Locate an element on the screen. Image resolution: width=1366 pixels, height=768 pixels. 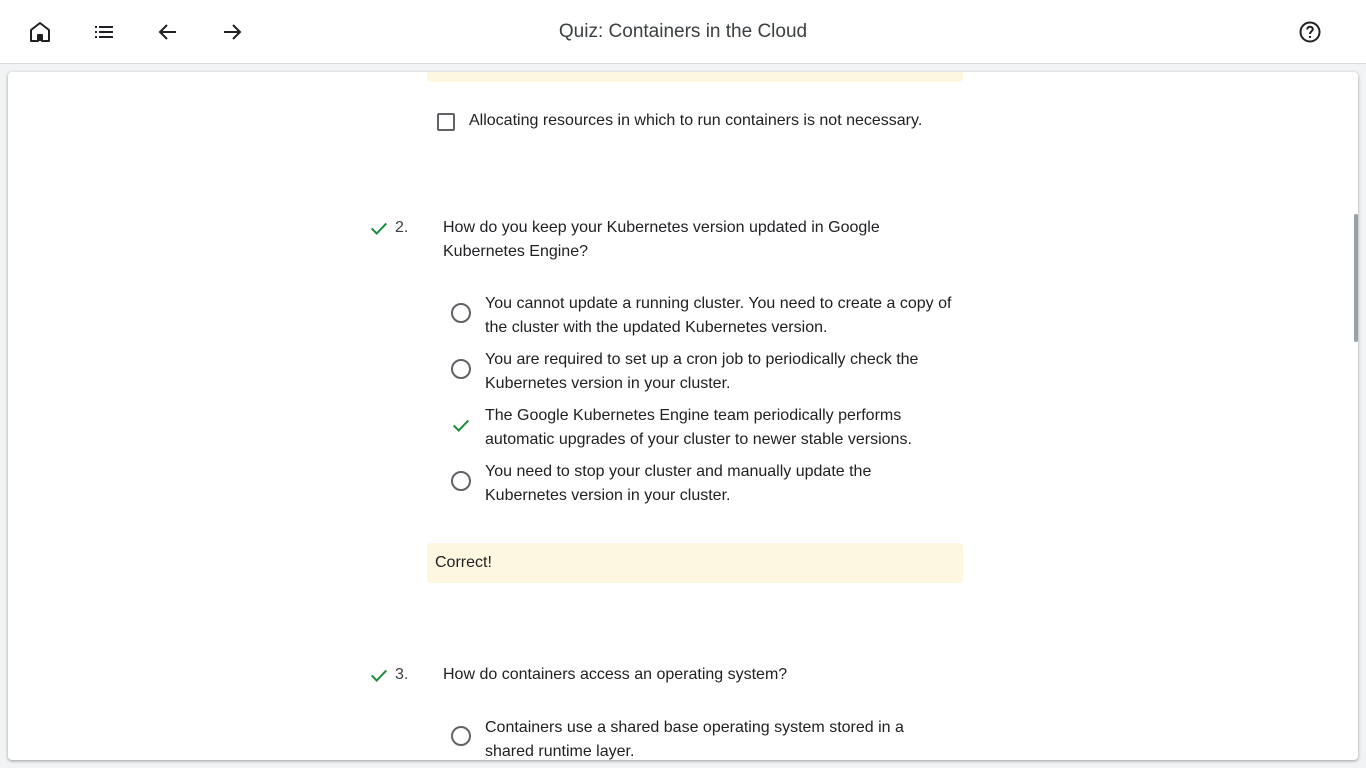
page-title: Quiz: Containers in the Cloud is located at coordinates (683, 31).